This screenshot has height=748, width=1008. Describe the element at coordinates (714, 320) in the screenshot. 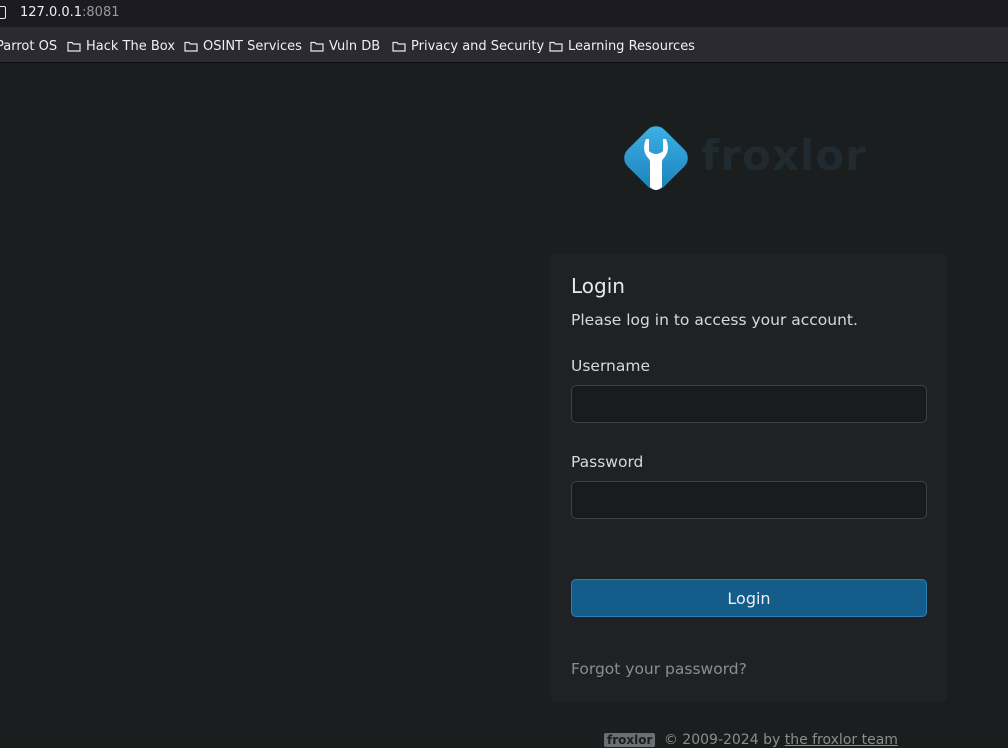

I see `login-subtitle: Please log in to access your account.` at that location.